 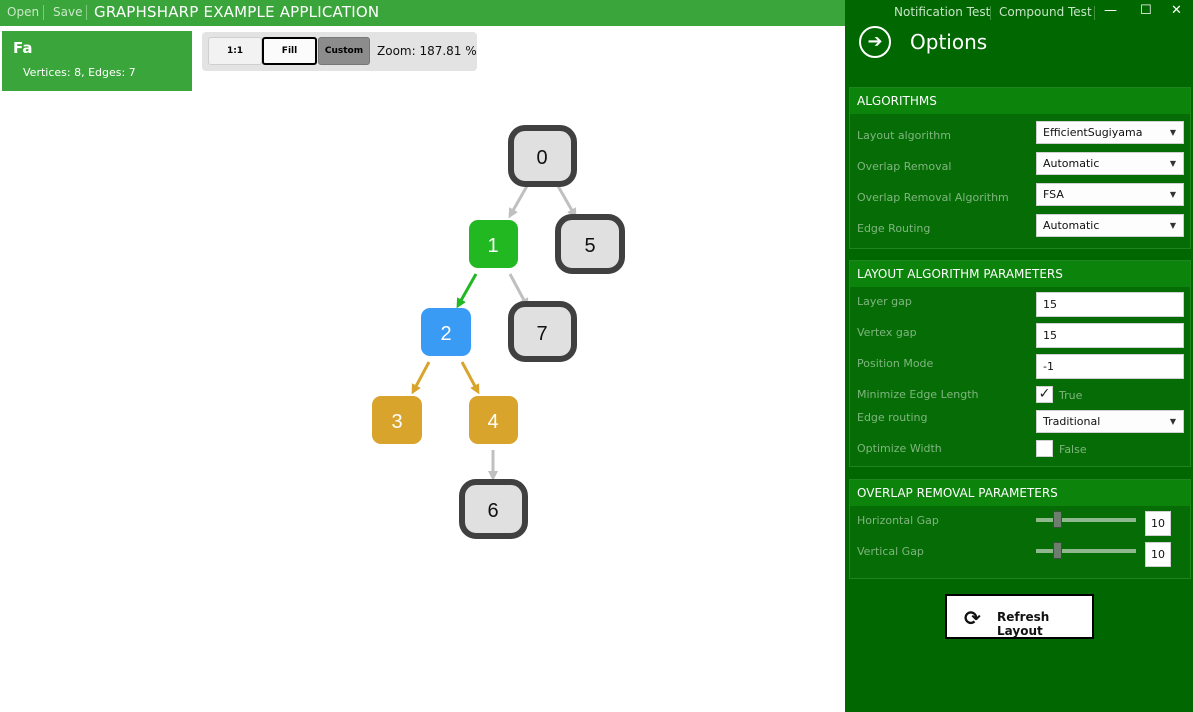 I want to click on optimize-width-value: False, so click(x=1073, y=449).